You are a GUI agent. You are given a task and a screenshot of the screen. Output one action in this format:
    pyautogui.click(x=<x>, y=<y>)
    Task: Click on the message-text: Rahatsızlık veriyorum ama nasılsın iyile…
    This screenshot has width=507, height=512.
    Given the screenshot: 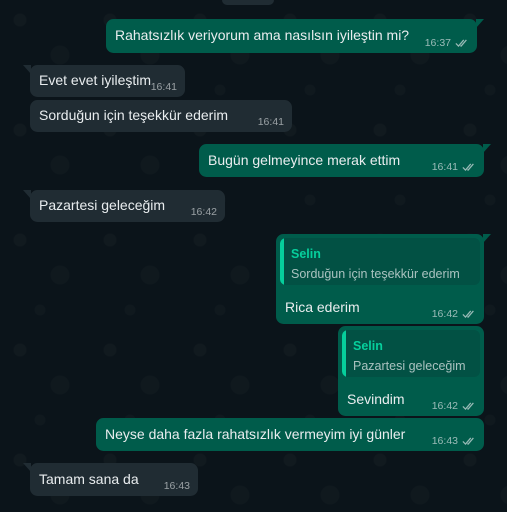 What is the action you would take?
    pyautogui.click(x=262, y=35)
    